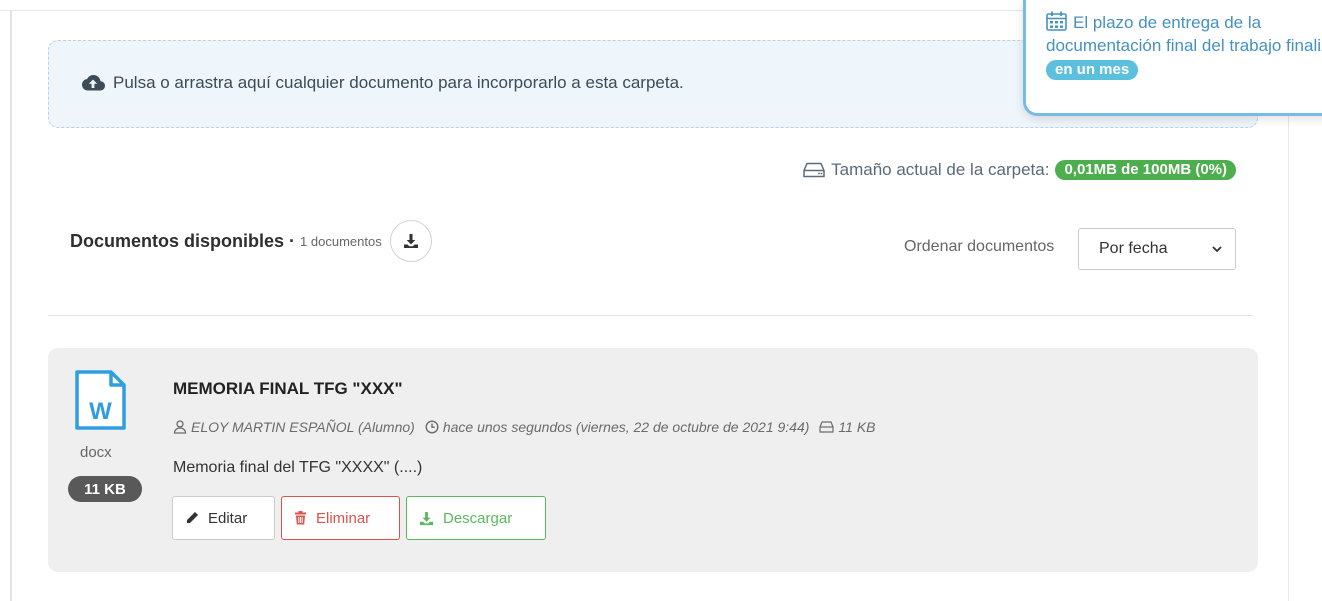  I want to click on sort-select: Por fecha, so click(1157, 249).